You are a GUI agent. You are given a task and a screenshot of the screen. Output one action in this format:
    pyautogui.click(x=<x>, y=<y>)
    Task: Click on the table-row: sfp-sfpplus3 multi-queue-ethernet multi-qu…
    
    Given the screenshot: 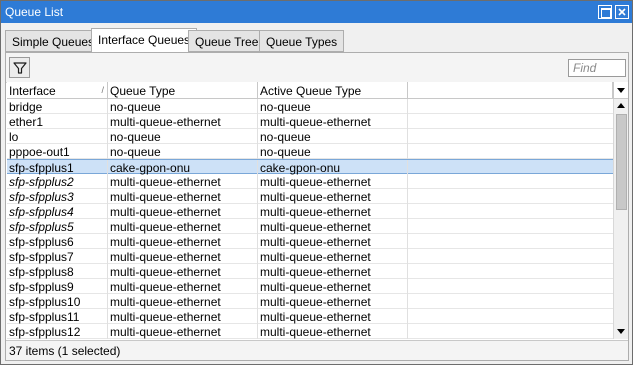 What is the action you would take?
    pyautogui.click(x=310, y=196)
    